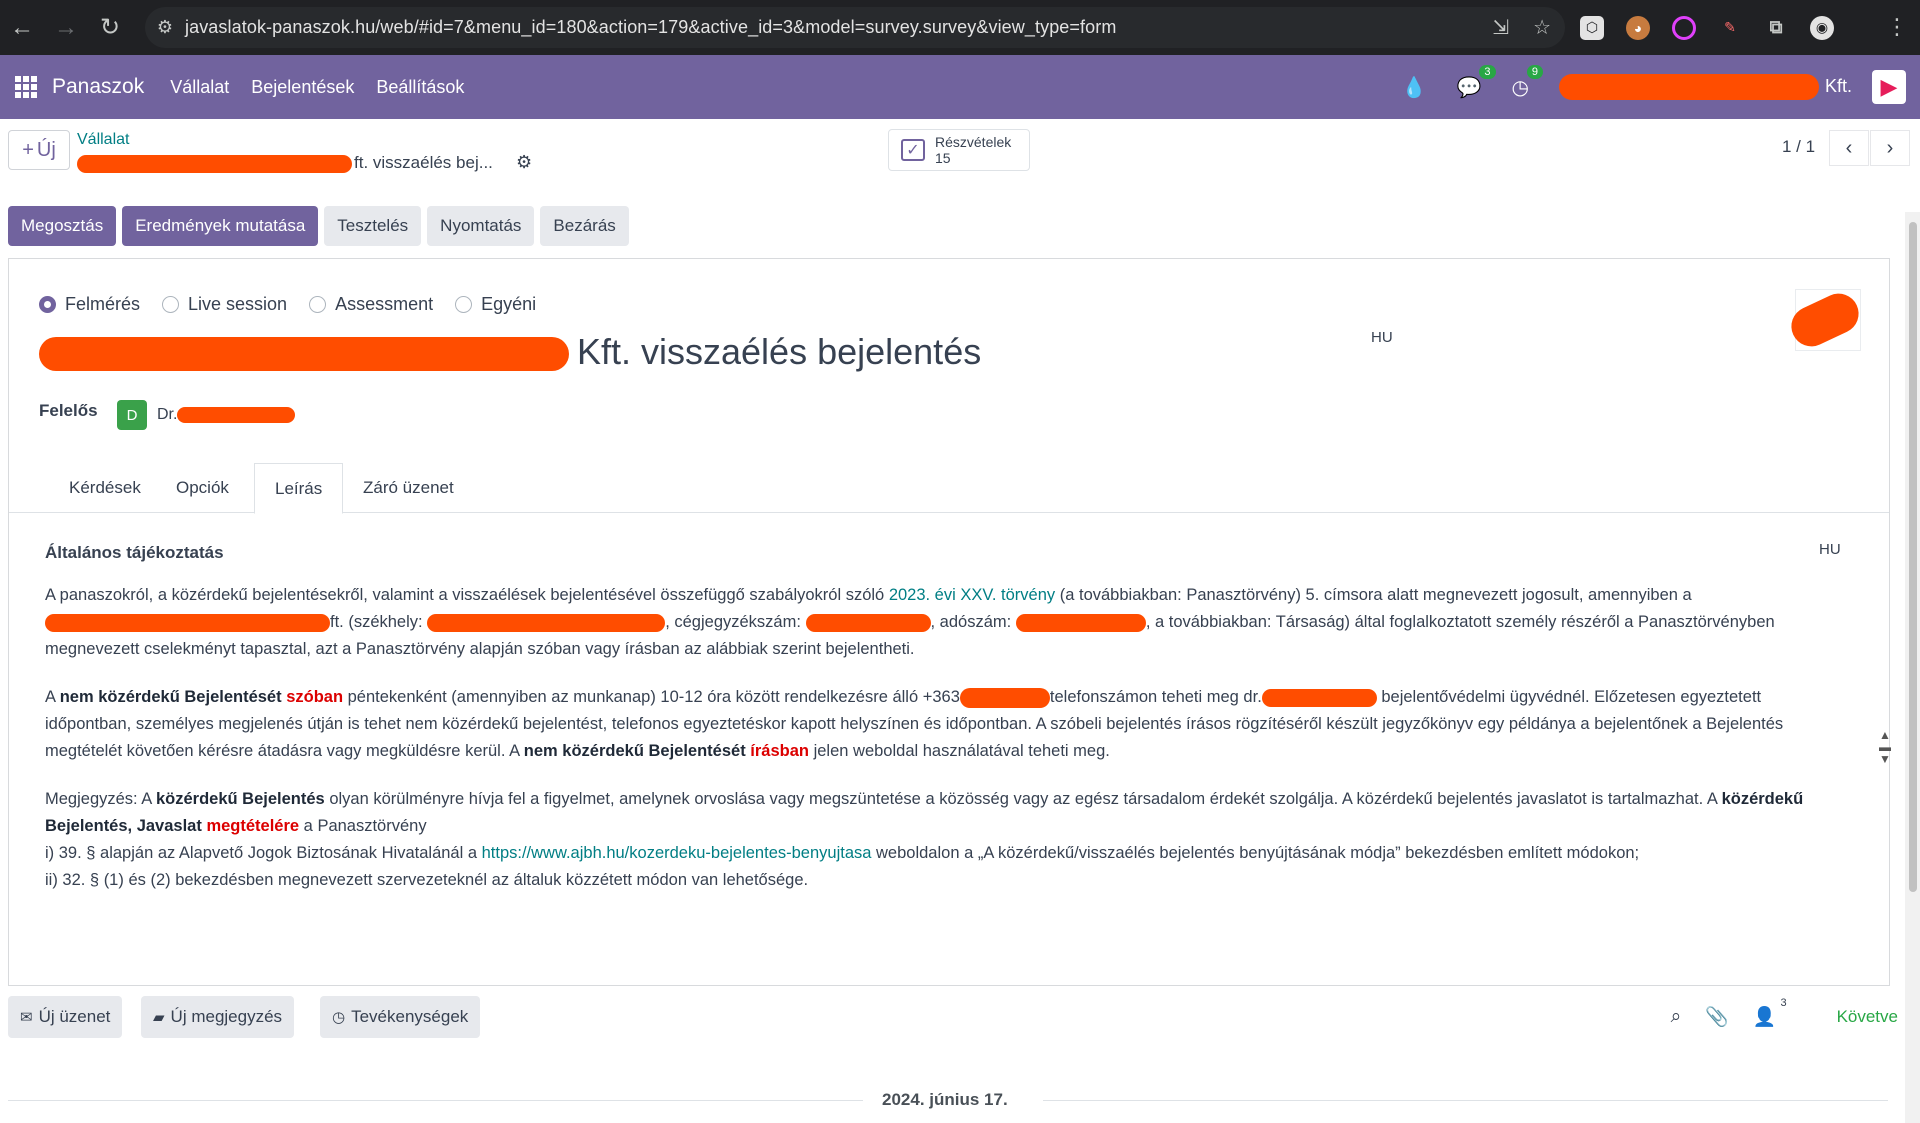 The width and height of the screenshot is (1920, 1123). Describe the element at coordinates (373, 226) in the screenshot. I see `test-button: Tesztelés` at that location.